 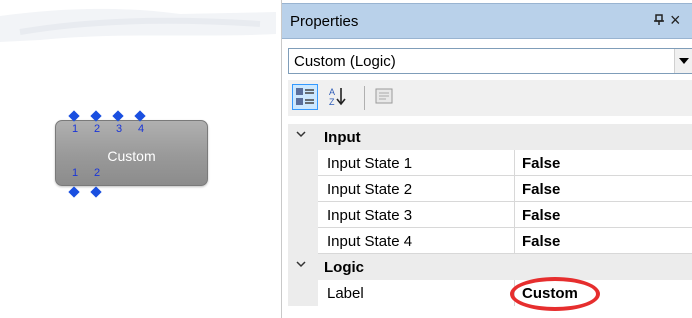 I want to click on property-row: Label Custom, so click(x=490, y=294).